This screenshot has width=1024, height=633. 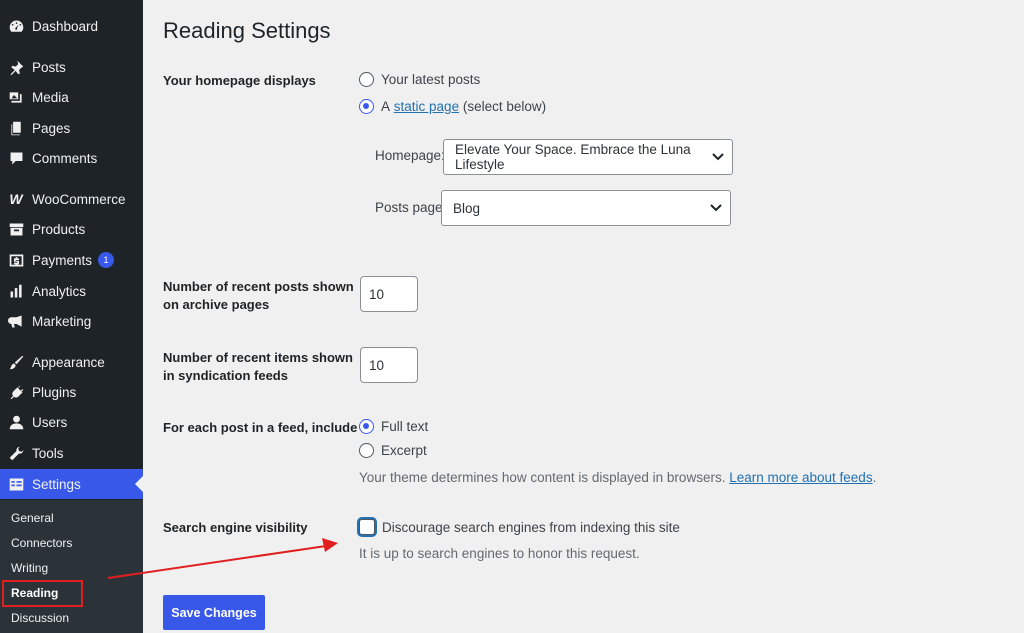 I want to click on sidebar-item-appearance: Appearance, so click(x=71, y=362).